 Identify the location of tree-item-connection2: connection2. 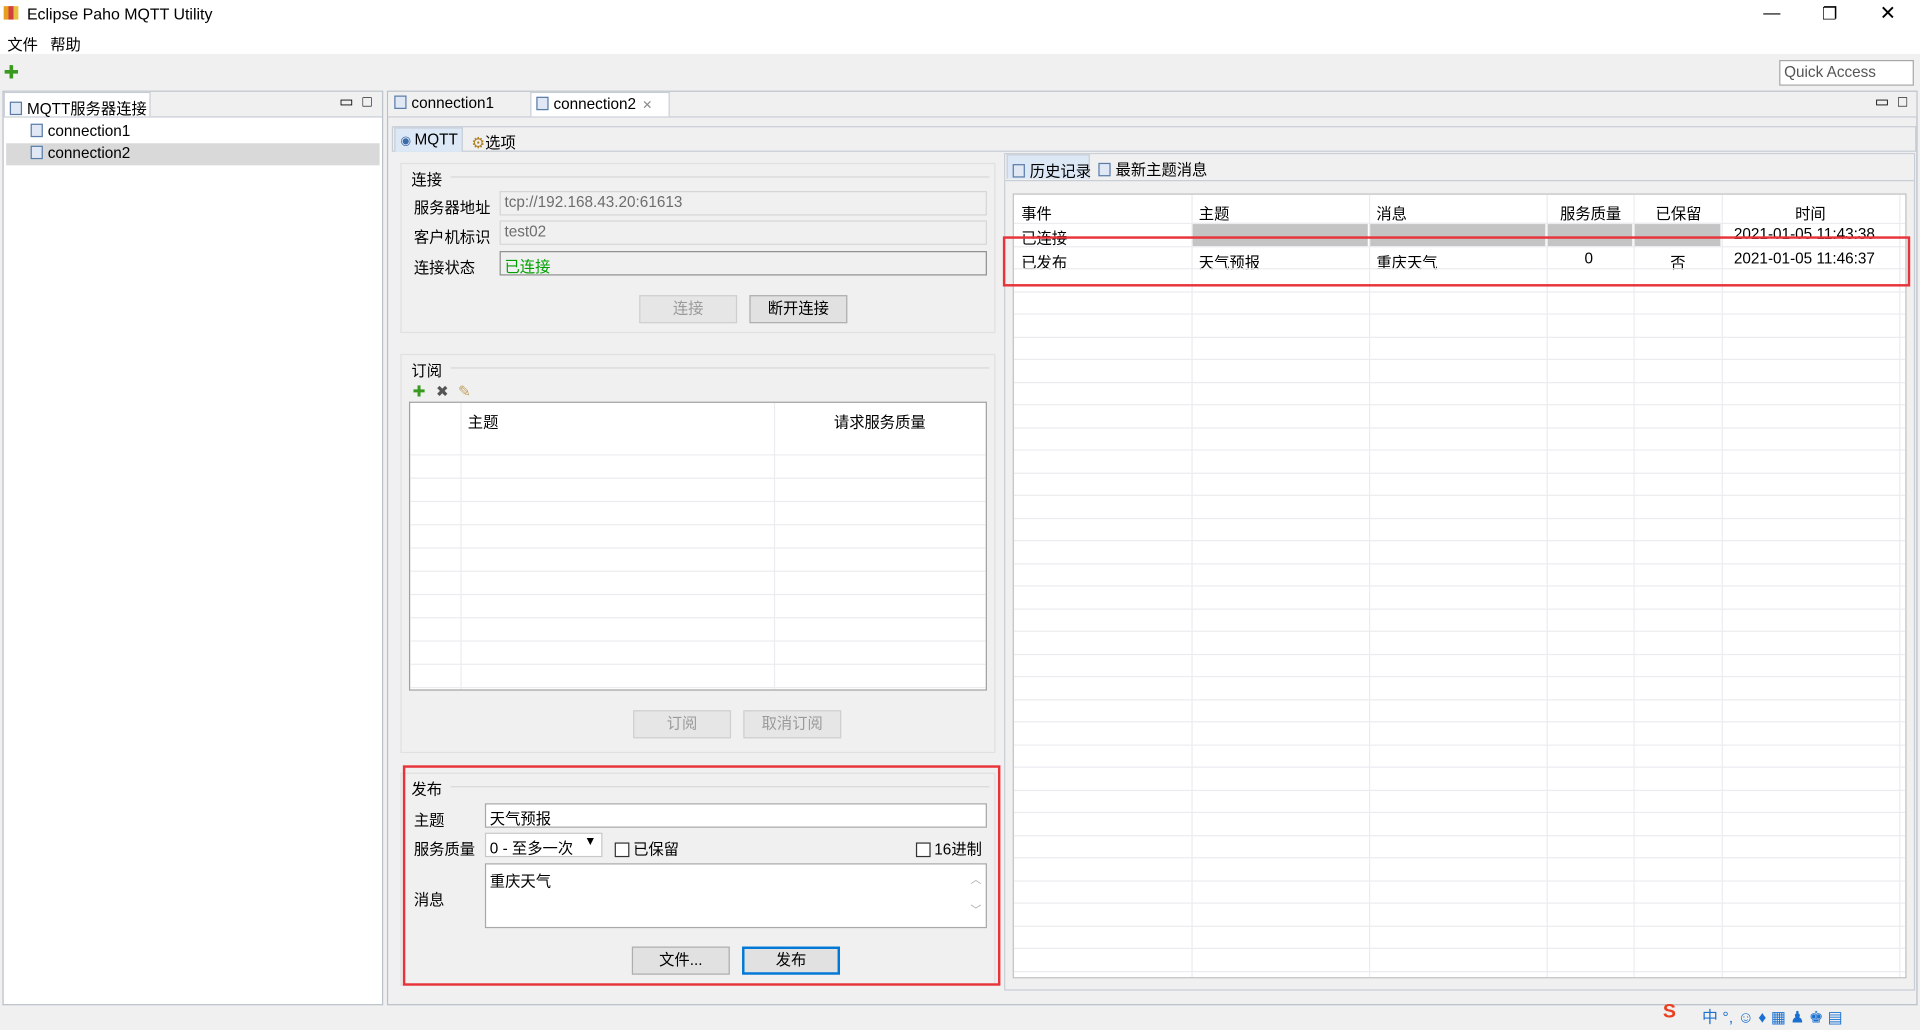
(193, 154).